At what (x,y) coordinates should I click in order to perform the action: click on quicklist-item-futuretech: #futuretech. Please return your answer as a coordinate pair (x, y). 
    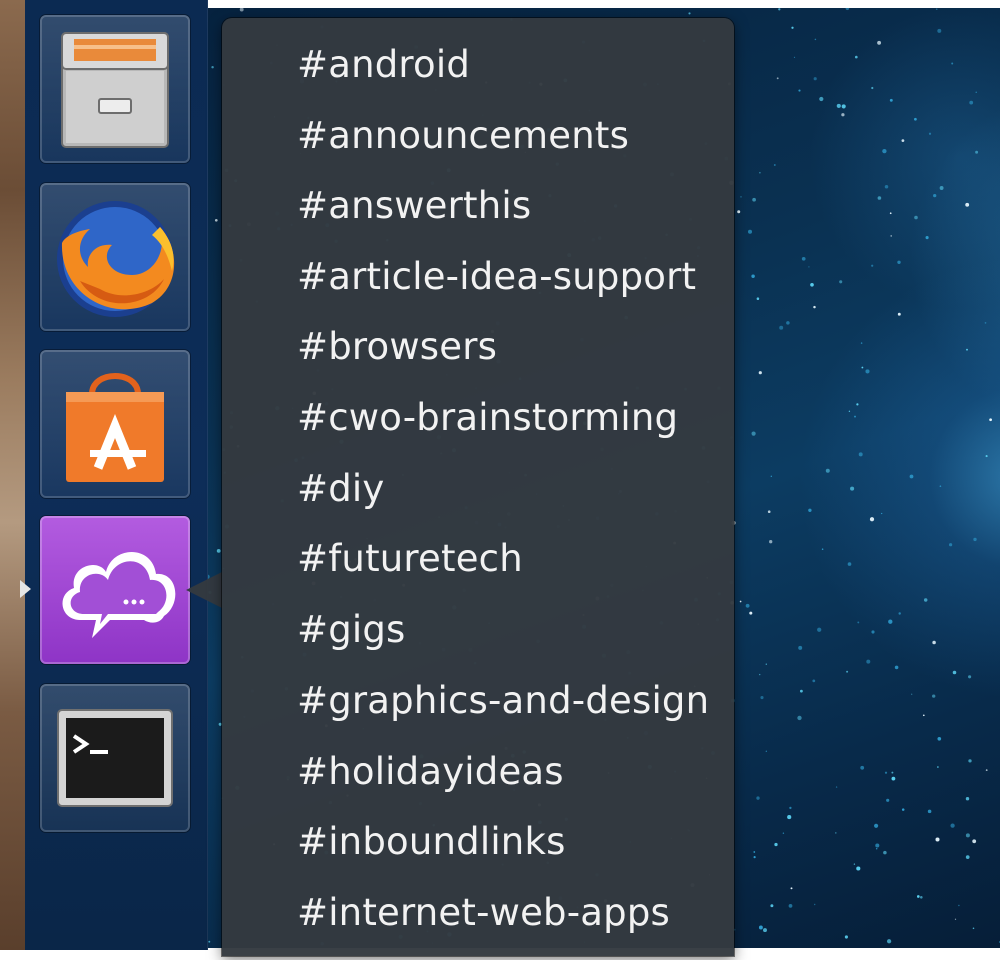
    Looking at the image, I should click on (410, 559).